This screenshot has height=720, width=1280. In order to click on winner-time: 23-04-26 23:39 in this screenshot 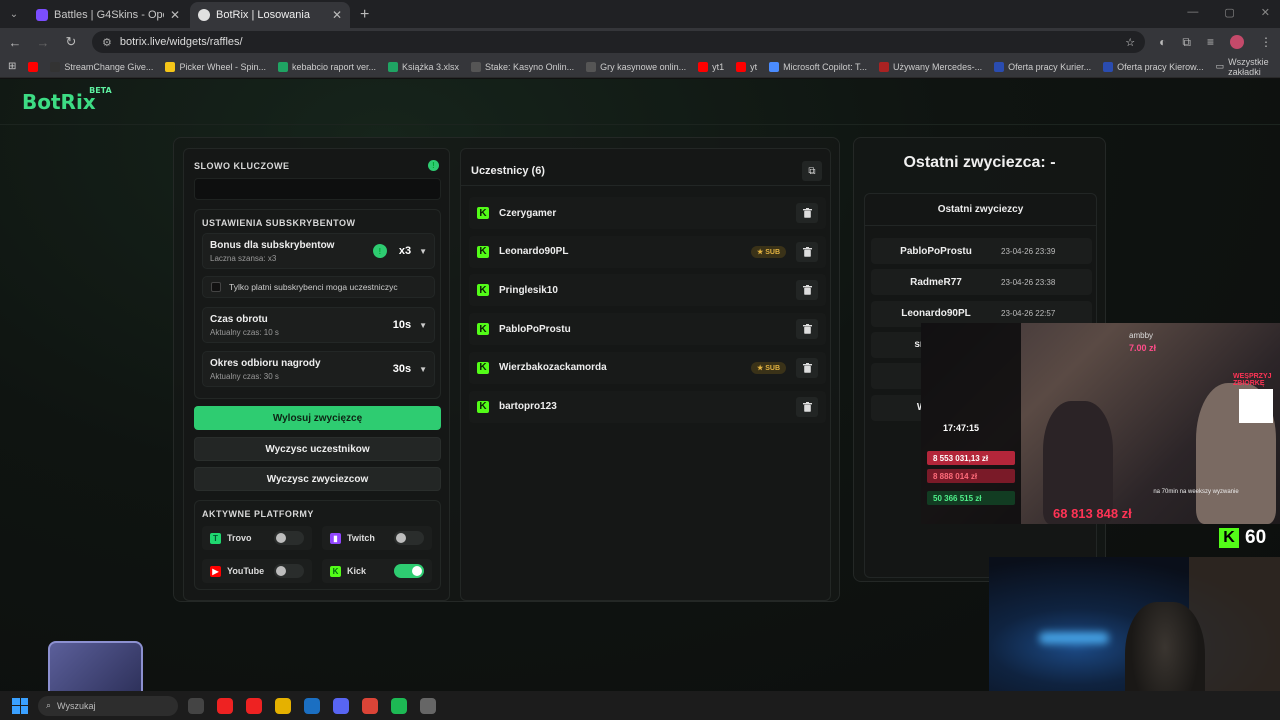, I will do `click(1028, 251)`.